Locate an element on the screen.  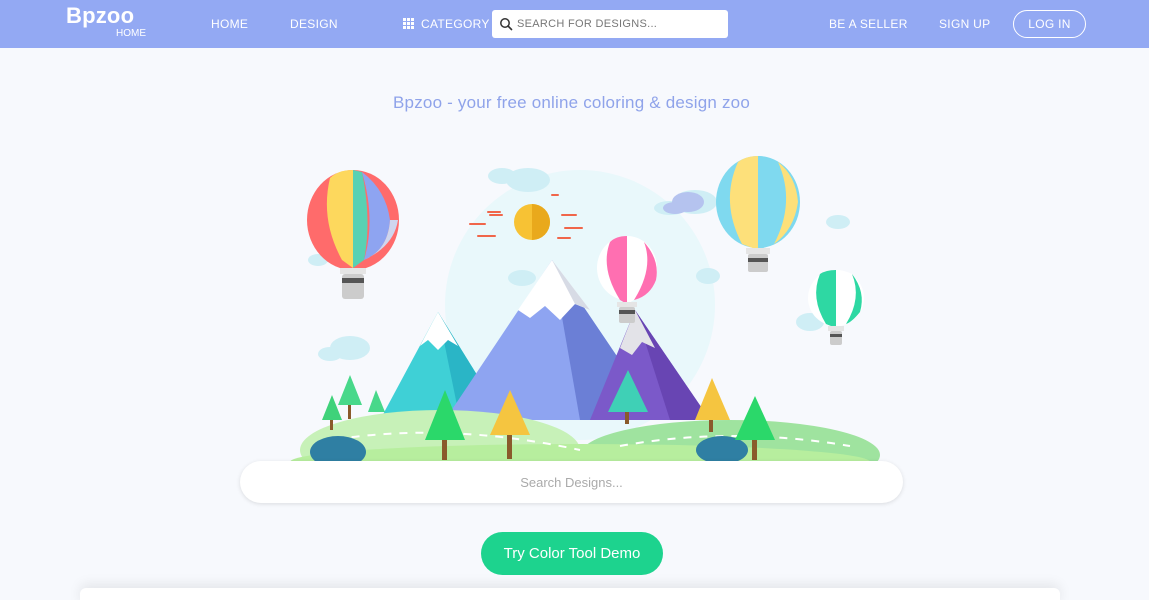
log-in-button: LOG IN is located at coordinates (1049, 24).